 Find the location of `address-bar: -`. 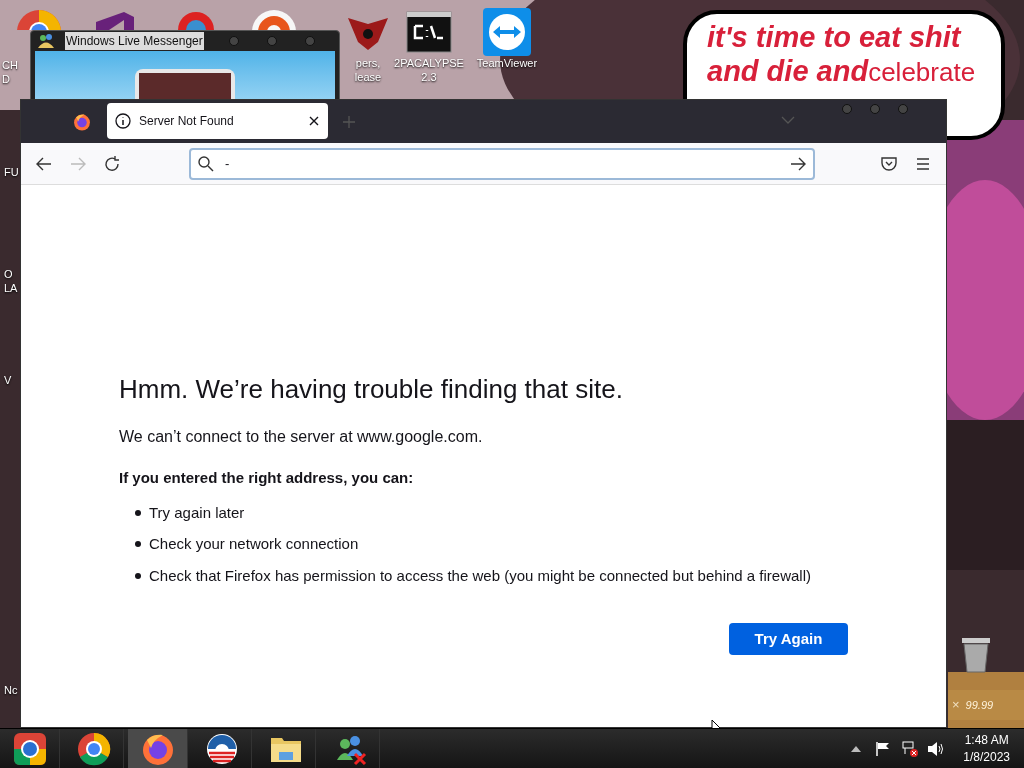

address-bar: - is located at coordinates (502, 163).